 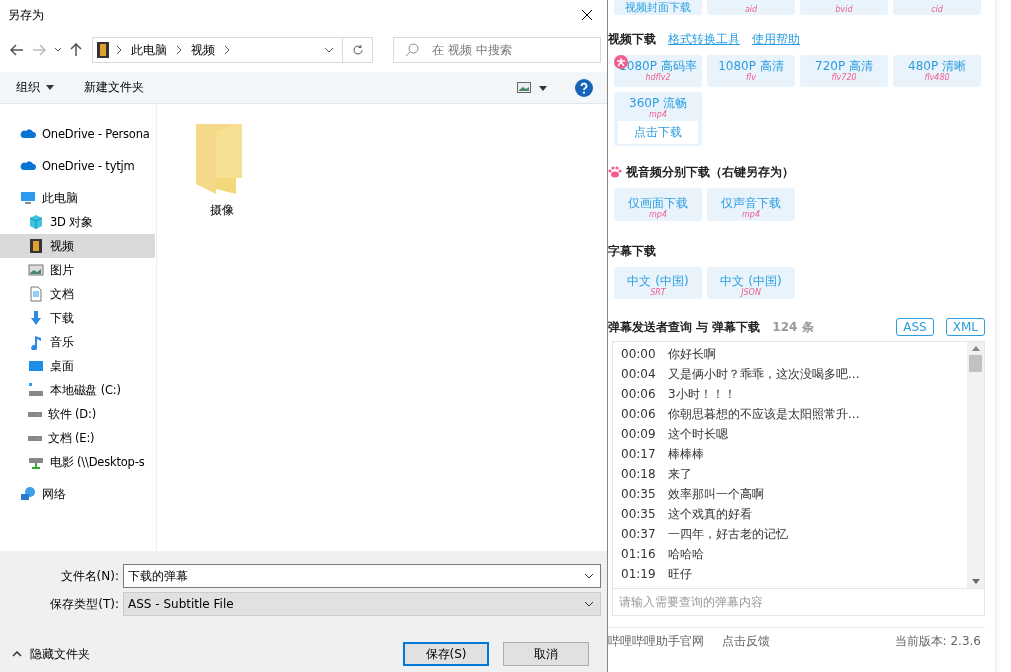 What do you see at coordinates (77, 134) in the screenshot?
I see `nav-item: OneDrive - Persona` at bounding box center [77, 134].